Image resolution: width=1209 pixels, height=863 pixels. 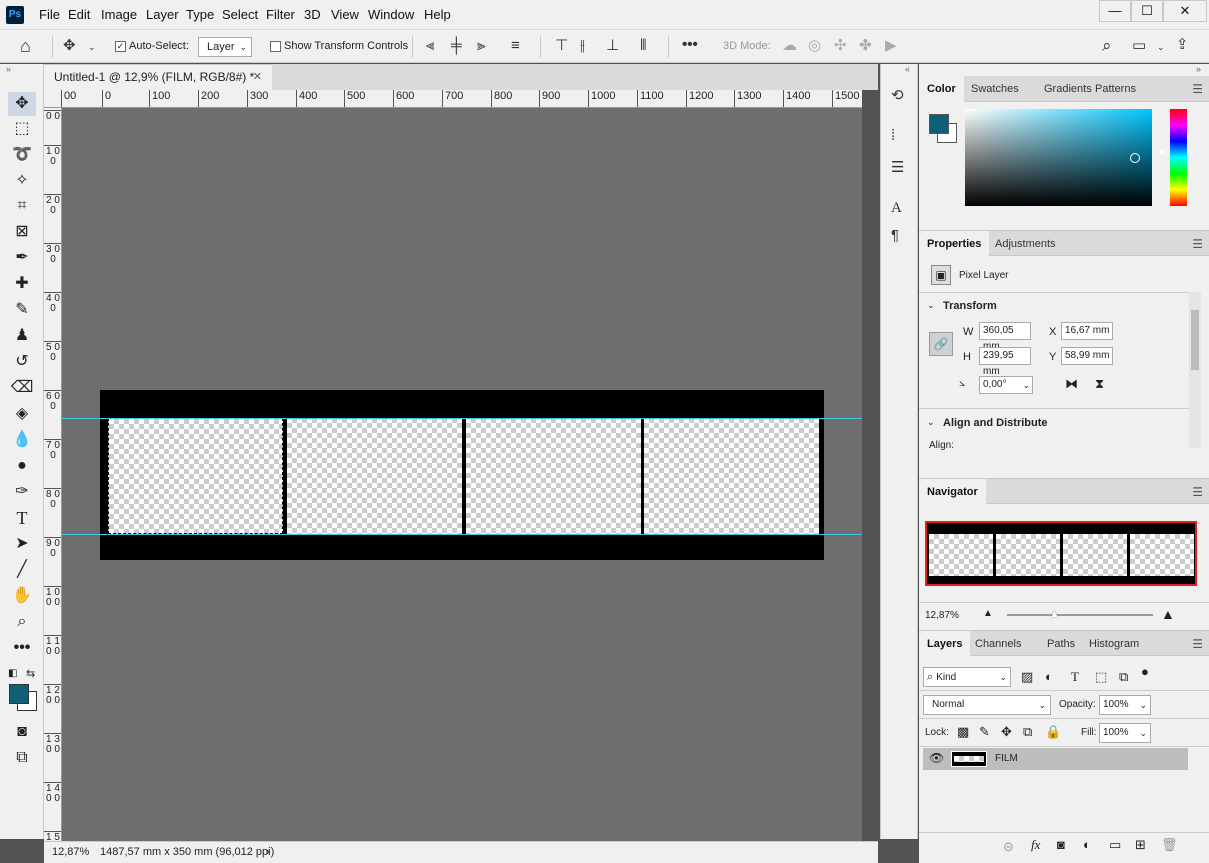 I want to click on tab-histogram: Histogram, so click(x=1114, y=644).